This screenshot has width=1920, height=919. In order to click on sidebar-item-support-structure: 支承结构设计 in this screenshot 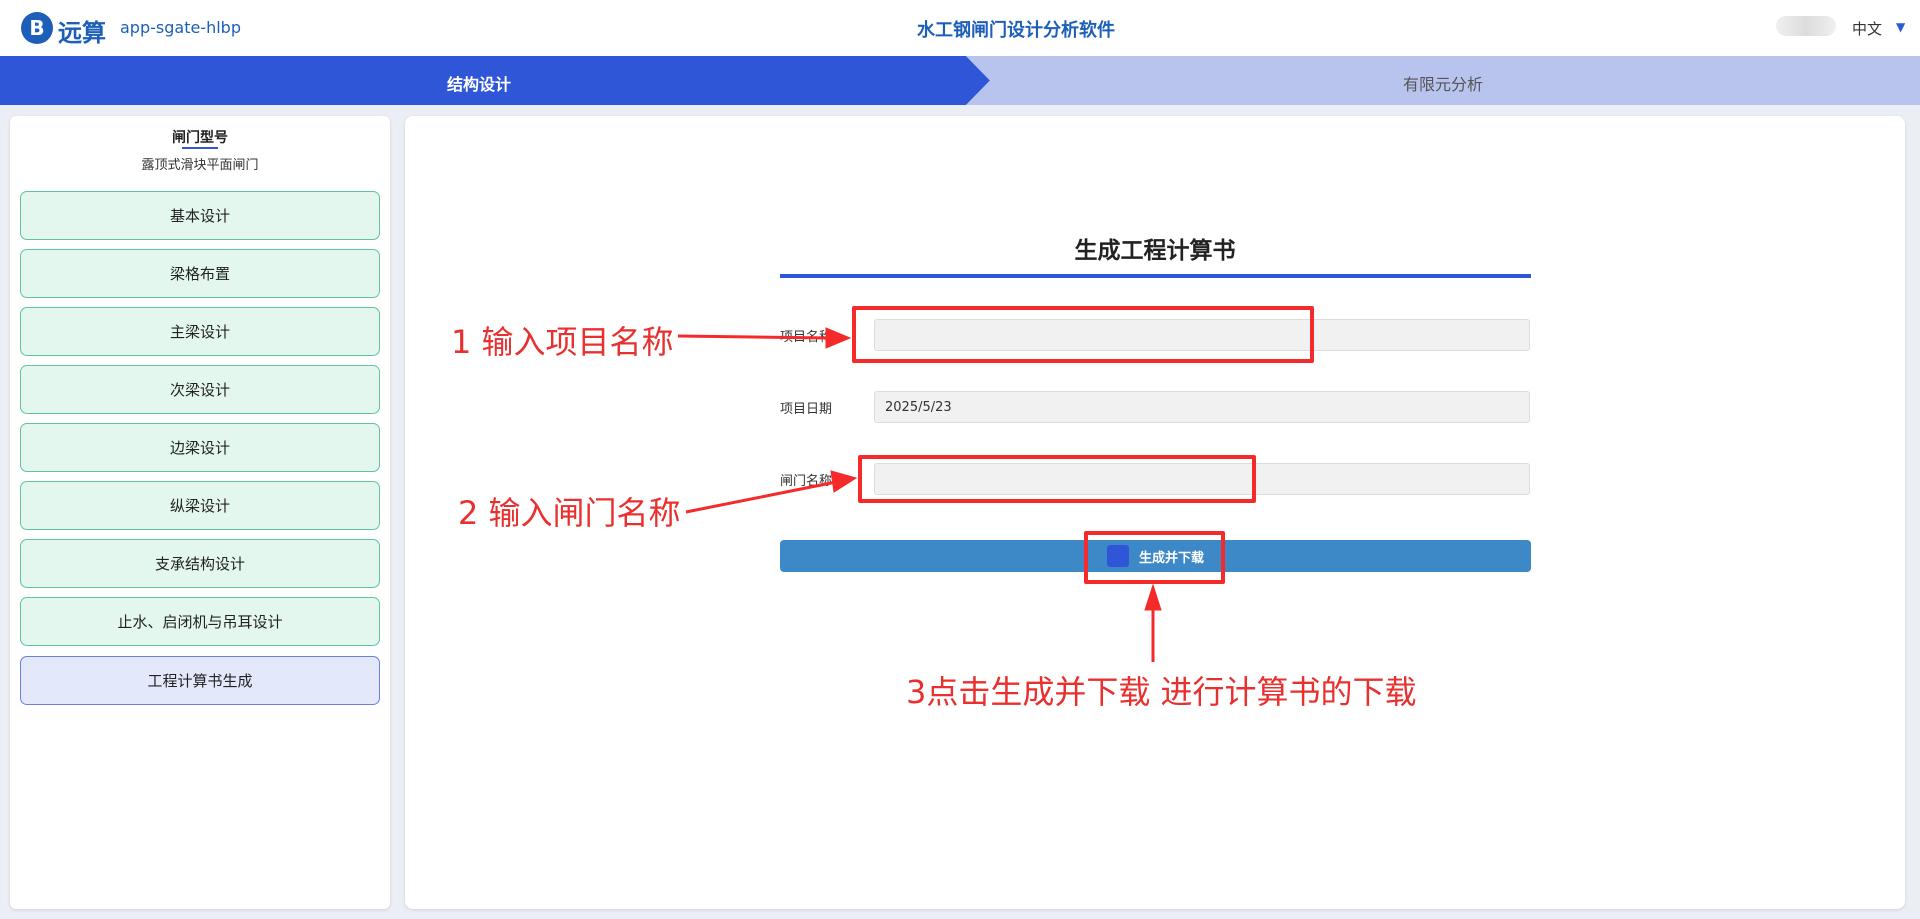, I will do `click(200, 563)`.